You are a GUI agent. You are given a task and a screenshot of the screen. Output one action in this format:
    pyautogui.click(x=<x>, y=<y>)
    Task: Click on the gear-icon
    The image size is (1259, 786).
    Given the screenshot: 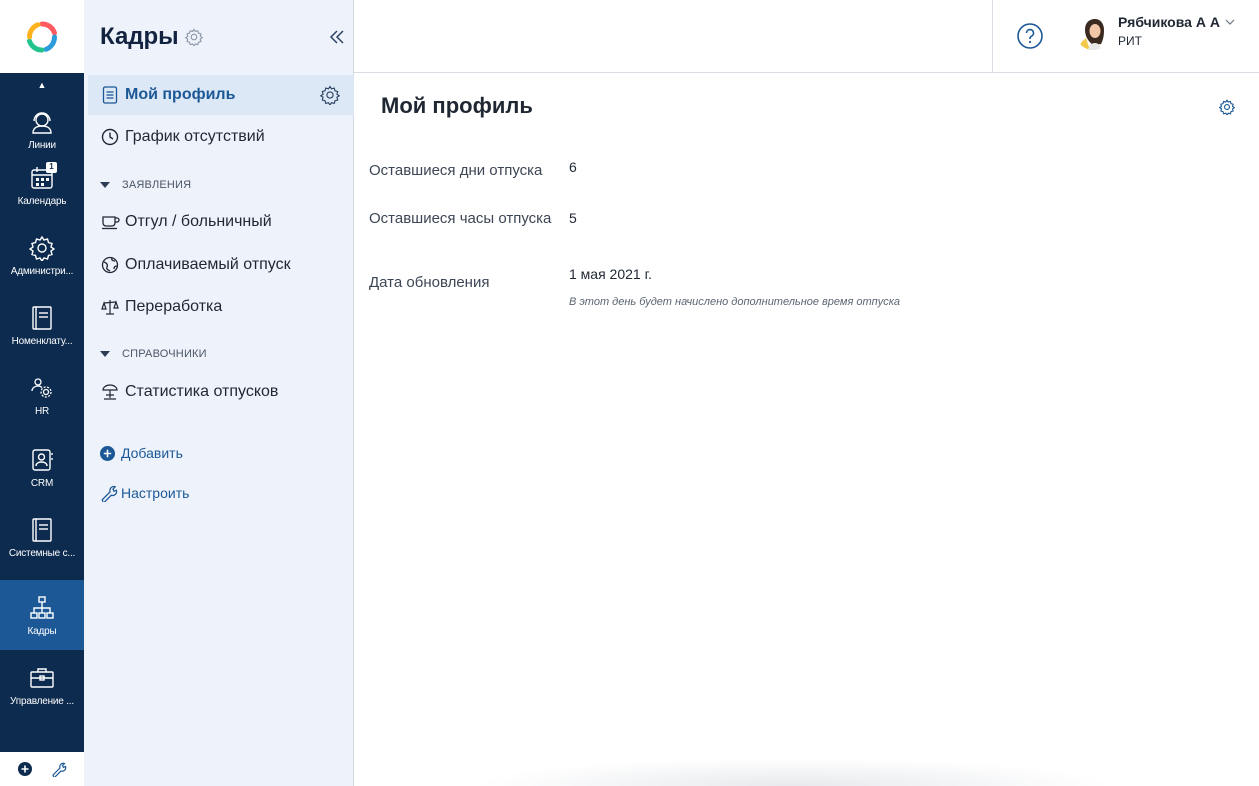 What is the action you would take?
    pyautogui.click(x=42, y=248)
    